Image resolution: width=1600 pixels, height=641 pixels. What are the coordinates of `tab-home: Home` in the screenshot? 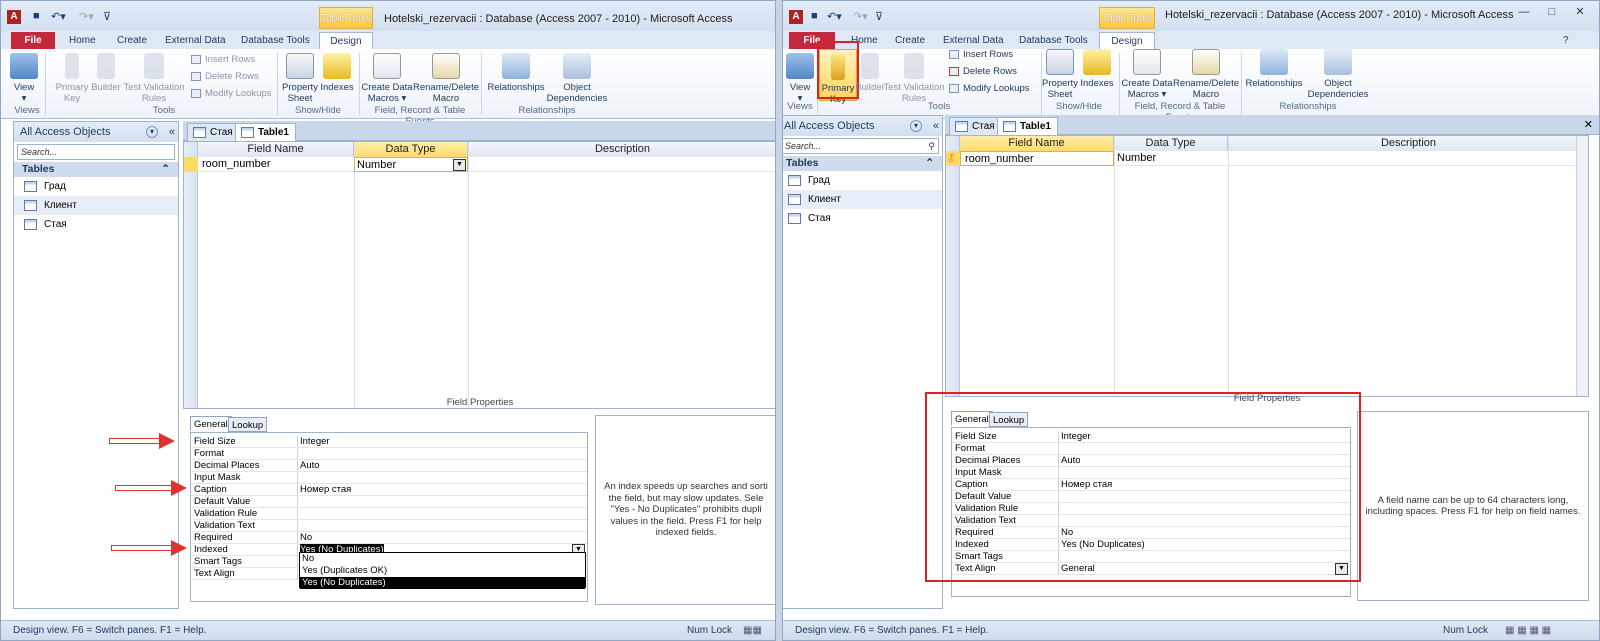 It's located at (82, 40).